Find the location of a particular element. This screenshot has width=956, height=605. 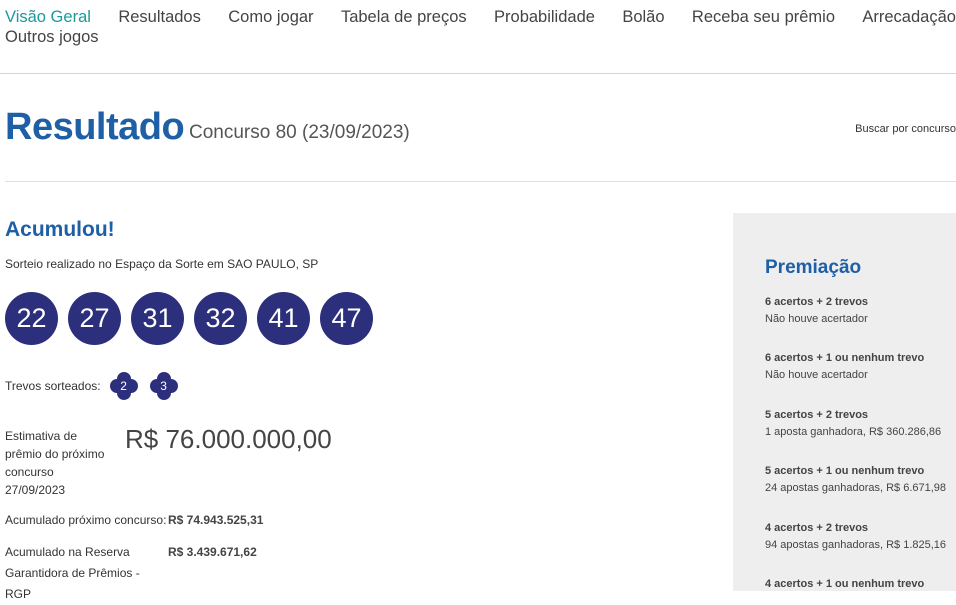

clover-icon: 2 is located at coordinates (124, 386).